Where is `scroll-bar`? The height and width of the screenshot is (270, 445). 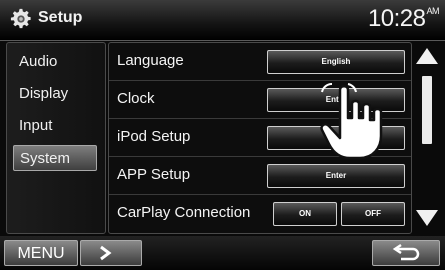 scroll-bar is located at coordinates (427, 137).